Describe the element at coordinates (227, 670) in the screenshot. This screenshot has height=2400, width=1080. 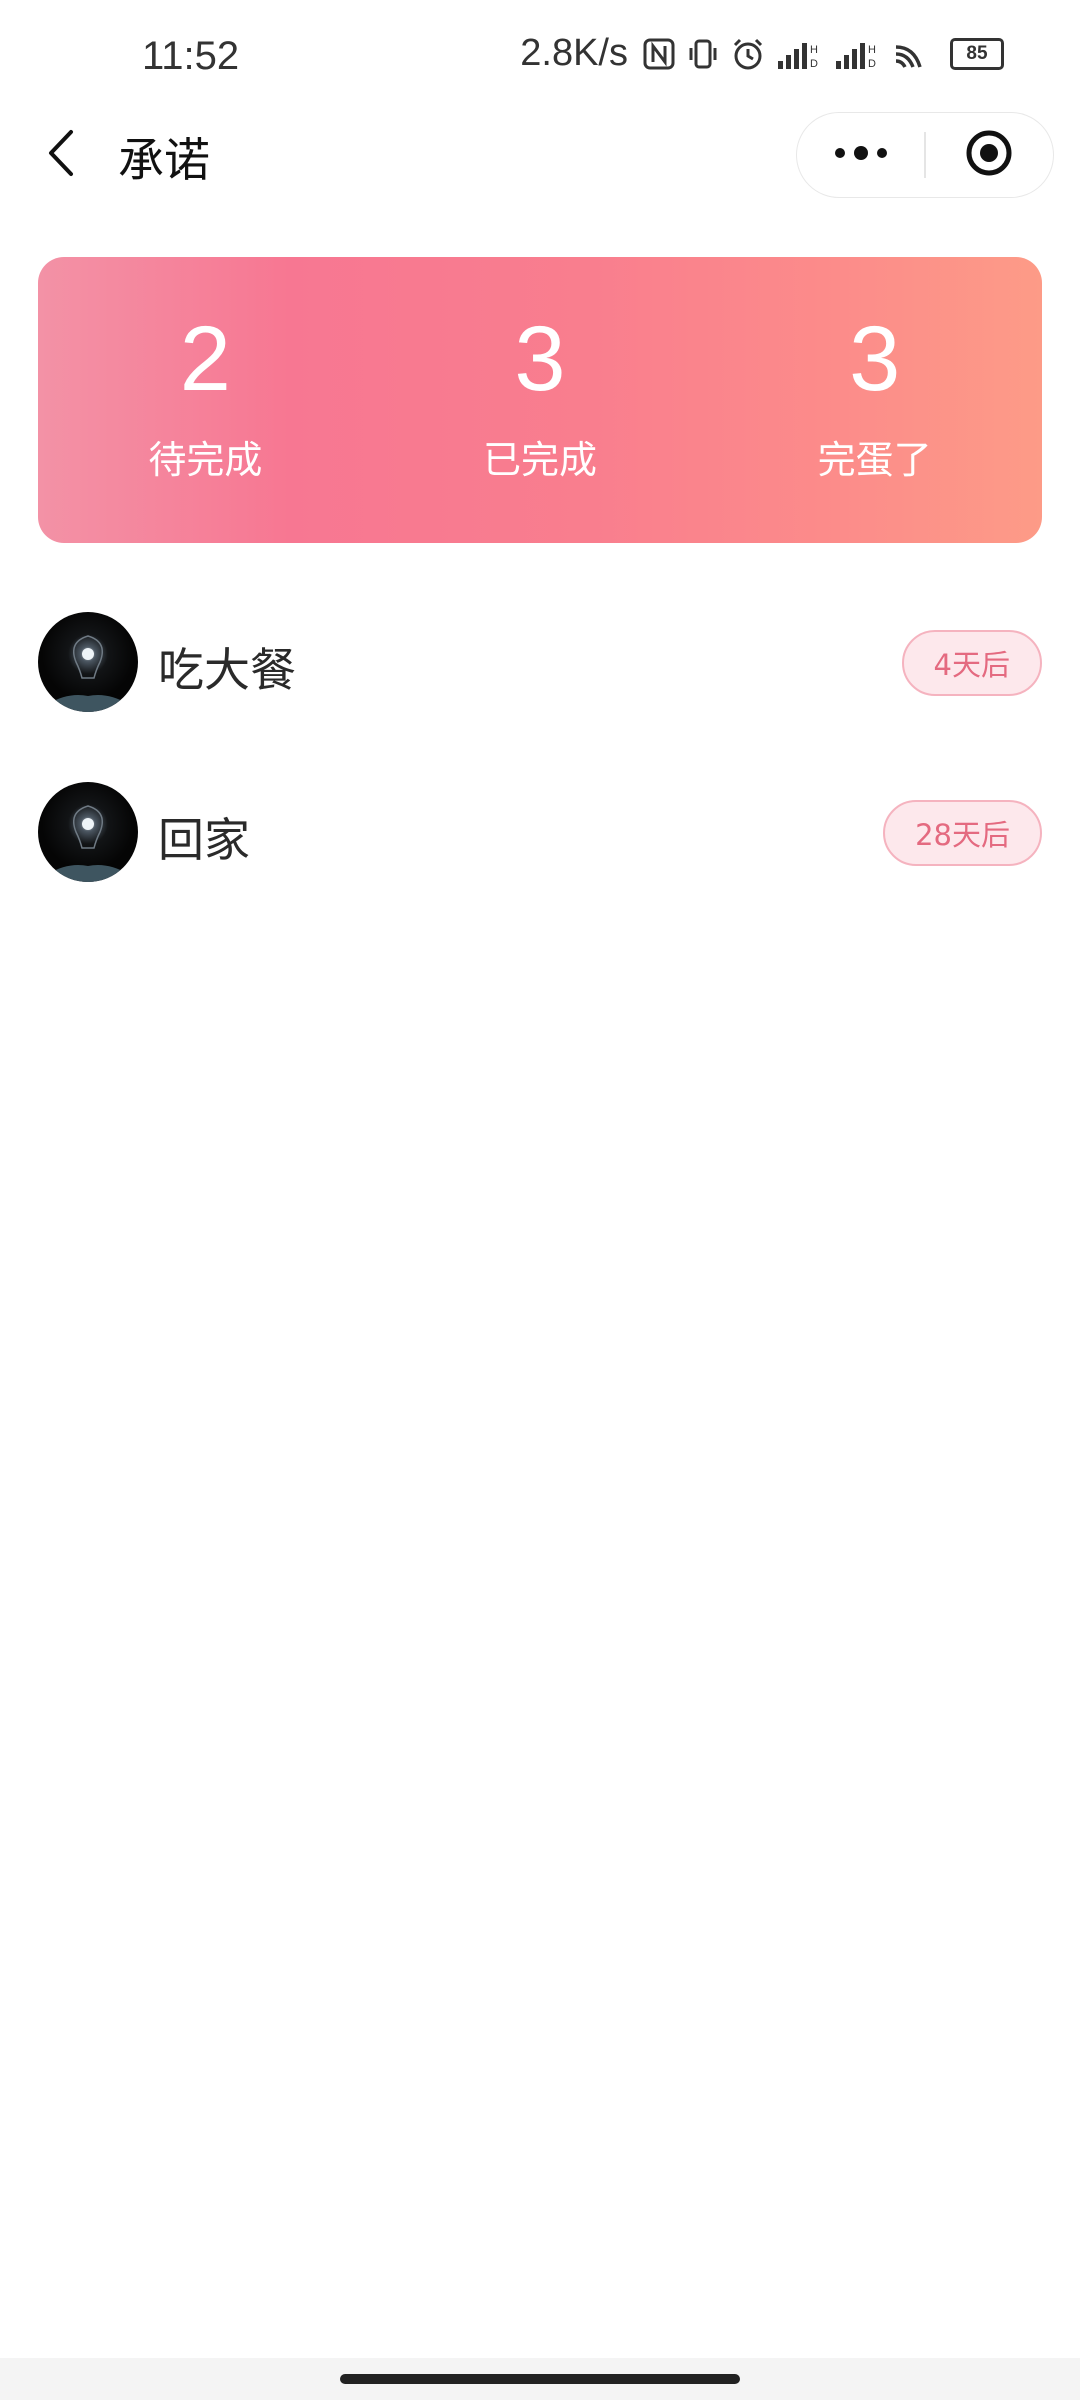
I see `promise-title: 吃大餐` at that location.